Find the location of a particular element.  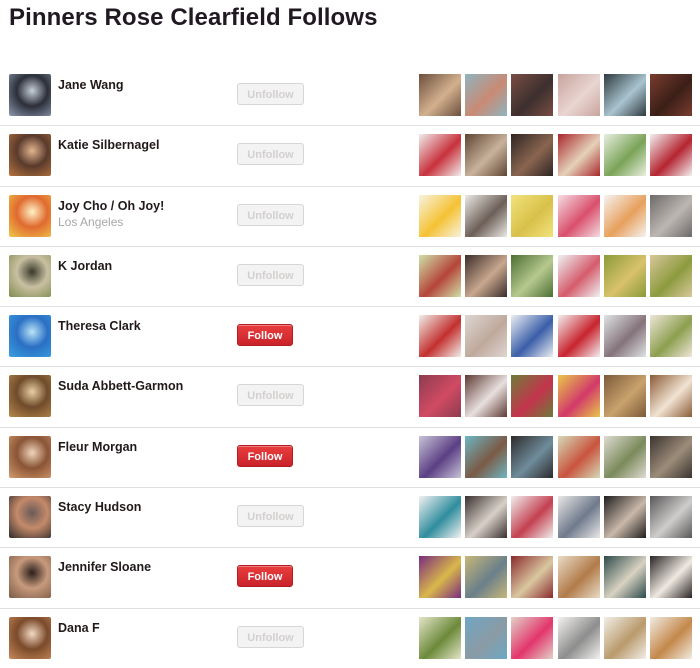

user-name: Jane Wang is located at coordinates (91, 85).